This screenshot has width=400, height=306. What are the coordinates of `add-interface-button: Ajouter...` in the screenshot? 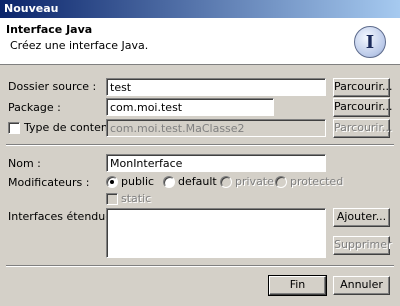 It's located at (361, 217).